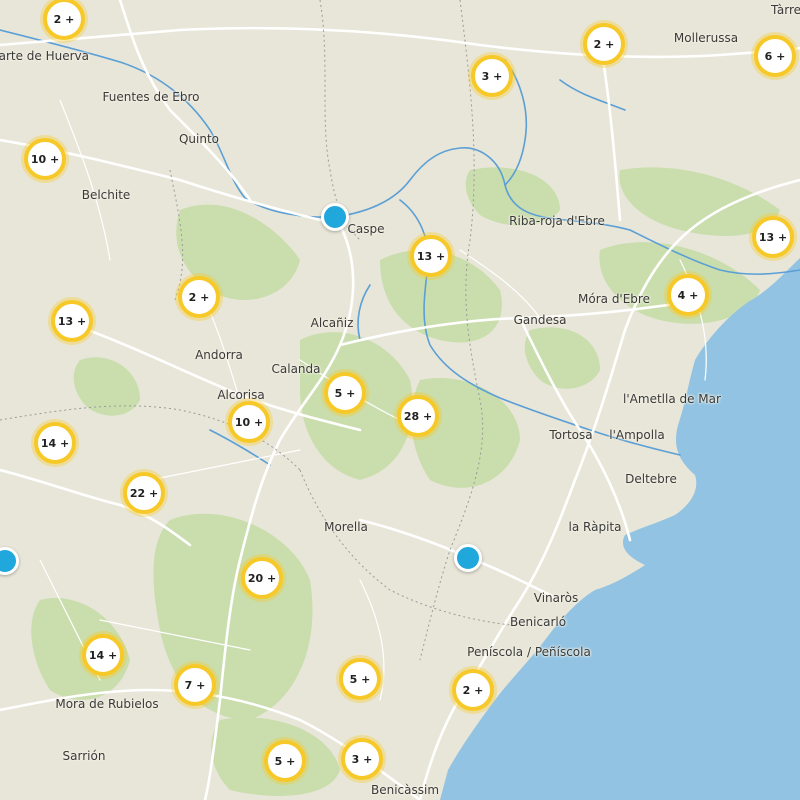 This screenshot has height=800, width=800. I want to click on place-label-andorra: Andorra, so click(219, 355).